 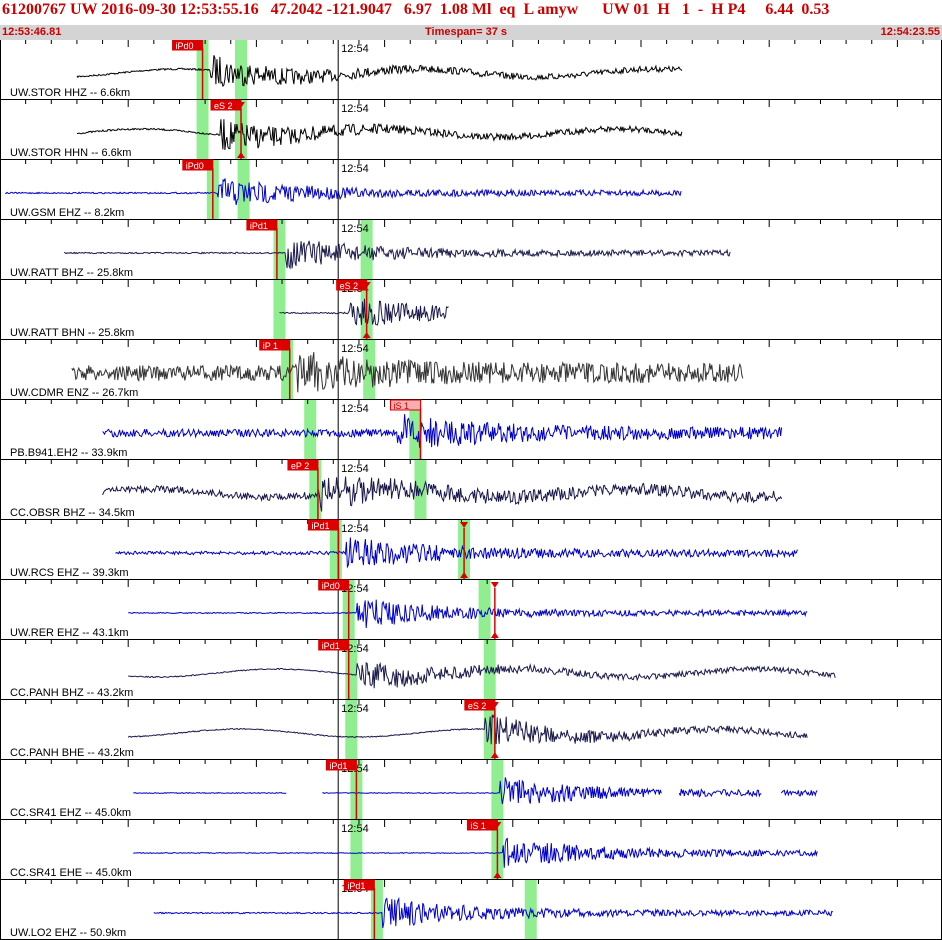 I want to click on channel-label: UW.RATT BHN -- 25.8km, so click(x=72, y=333).